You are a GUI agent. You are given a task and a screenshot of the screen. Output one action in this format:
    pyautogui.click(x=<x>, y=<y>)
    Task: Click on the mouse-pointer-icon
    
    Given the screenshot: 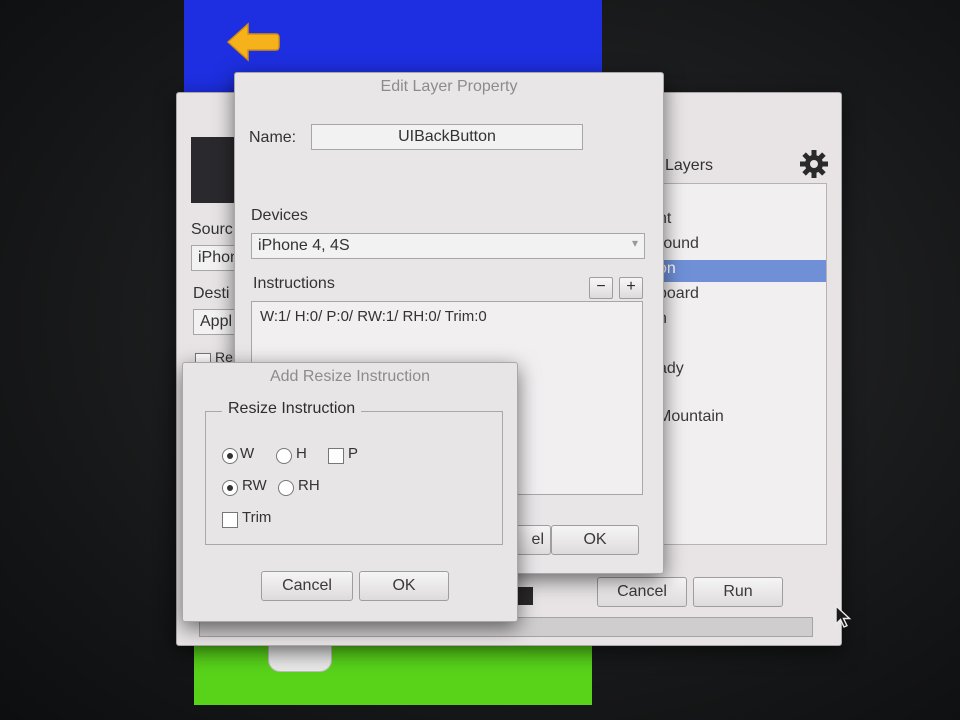 What is the action you would take?
    pyautogui.click(x=843, y=616)
    